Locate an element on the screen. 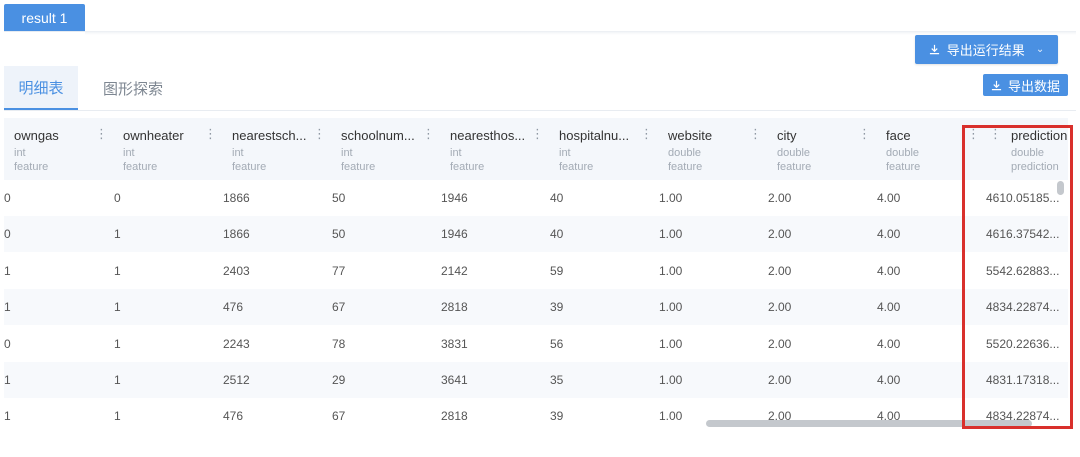 Image resolution: width=1080 pixels, height=457 pixels. horizontal-scrollbar is located at coordinates (869, 423).